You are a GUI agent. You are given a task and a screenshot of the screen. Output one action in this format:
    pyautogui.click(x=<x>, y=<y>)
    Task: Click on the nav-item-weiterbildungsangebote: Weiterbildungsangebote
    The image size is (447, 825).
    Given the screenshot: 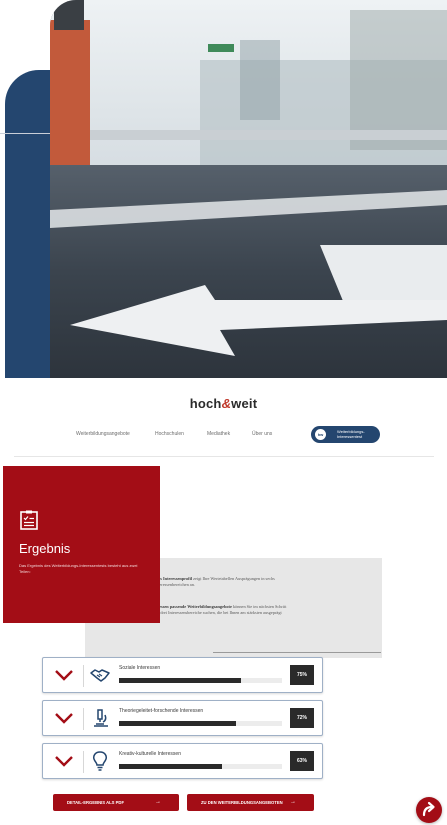 What is the action you would take?
    pyautogui.click(x=103, y=434)
    